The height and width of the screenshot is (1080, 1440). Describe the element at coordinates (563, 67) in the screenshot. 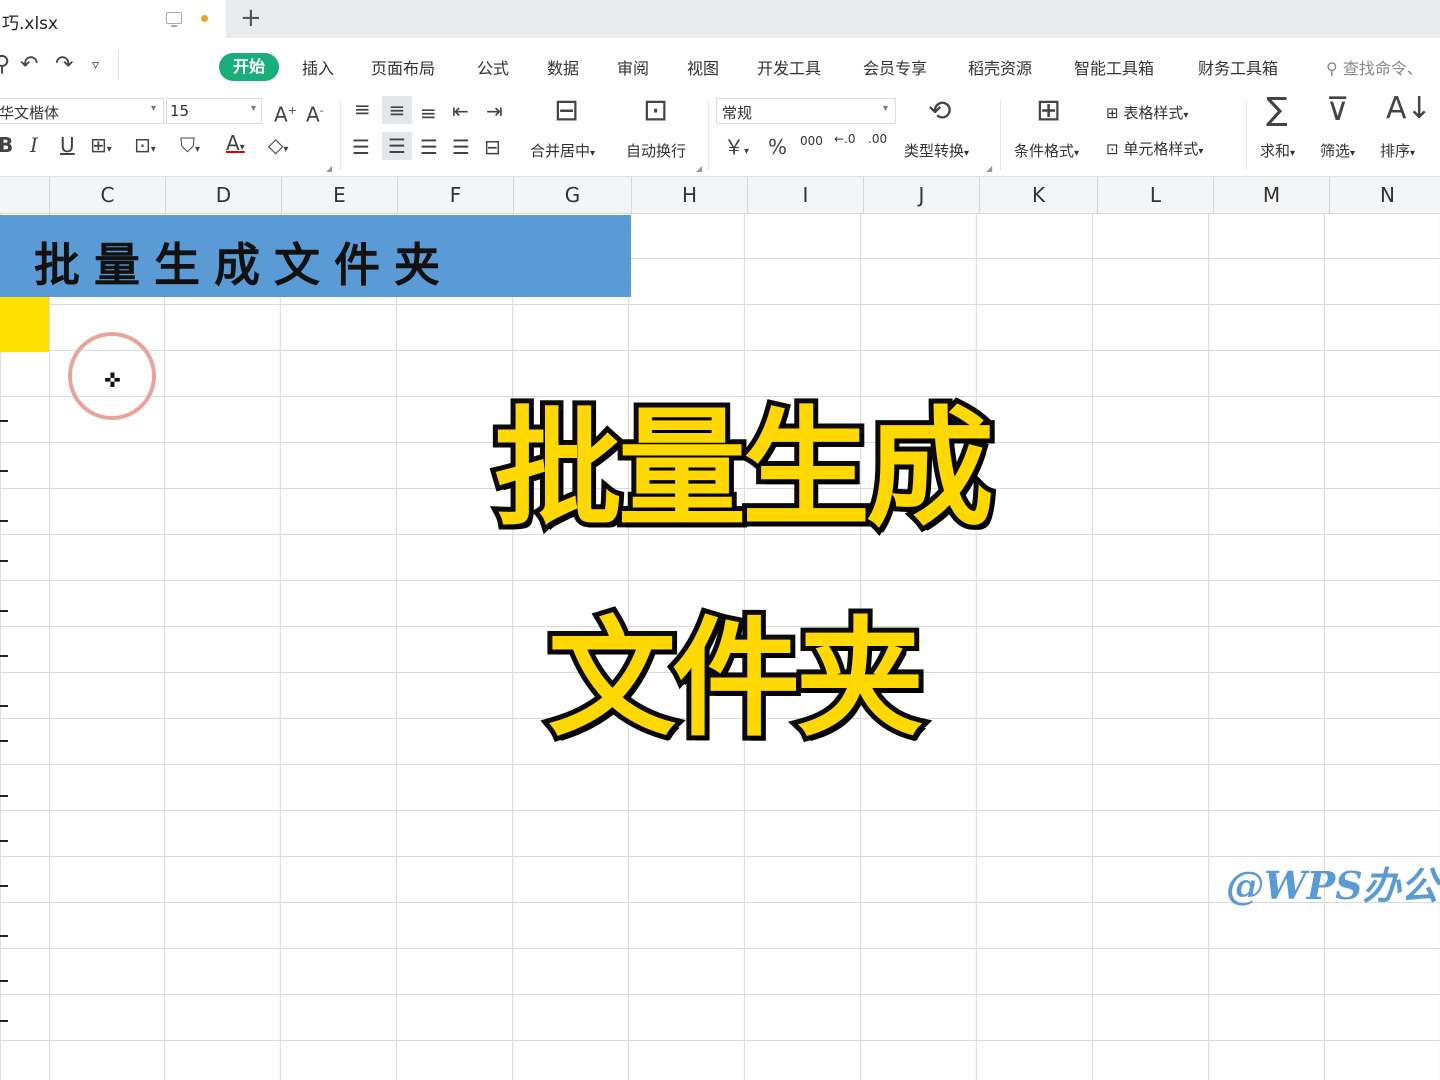

I see `tab-data: 数据` at that location.